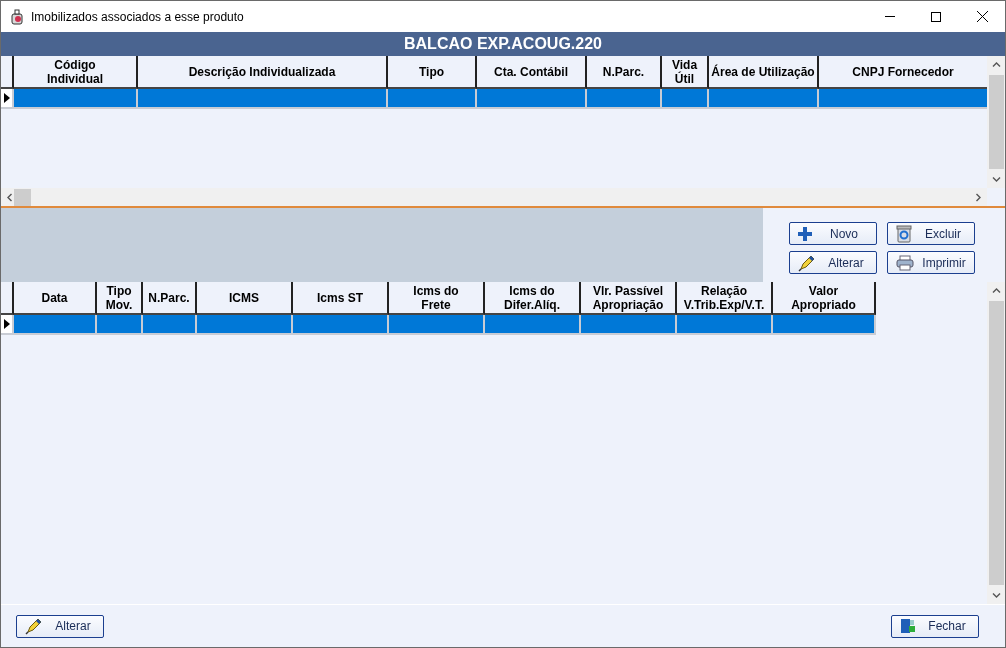 This screenshot has height=648, width=1006. What do you see at coordinates (978, 197) in the screenshot?
I see `scroll-right-icon` at bounding box center [978, 197].